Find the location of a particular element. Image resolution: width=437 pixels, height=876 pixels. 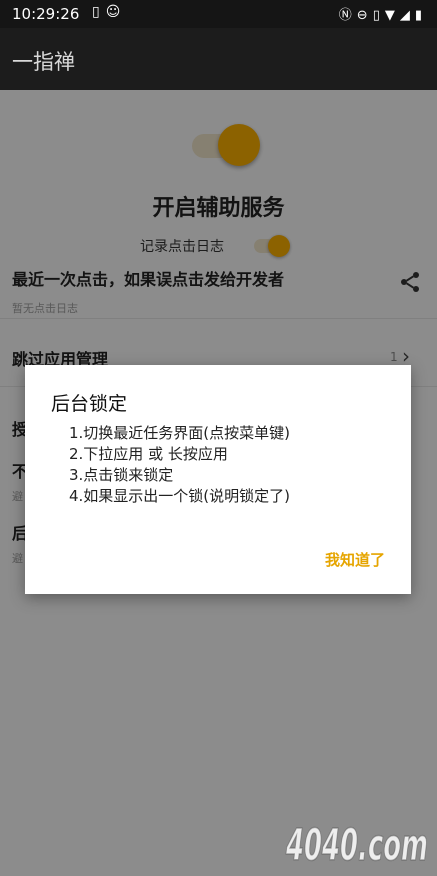

status-system-icons: Ⓝ⊖▯▼◢▮ is located at coordinates (383, 13).